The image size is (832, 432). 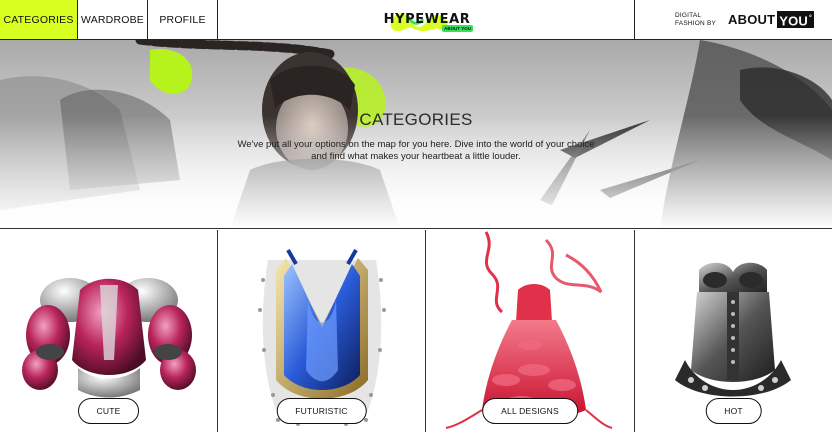 What do you see at coordinates (752, 19) in the screenshot?
I see `about-you-logo-about: ABOUT` at bounding box center [752, 19].